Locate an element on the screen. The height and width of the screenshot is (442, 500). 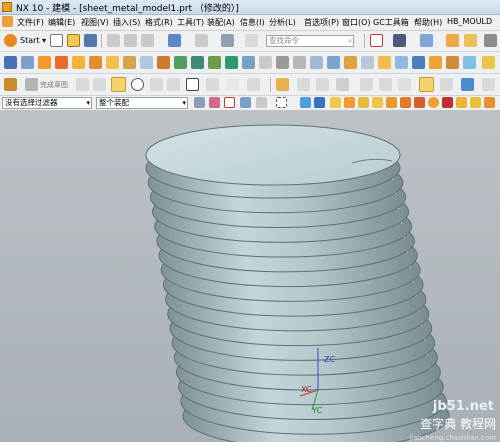
folder-icon is located at coordinates (470, 40).